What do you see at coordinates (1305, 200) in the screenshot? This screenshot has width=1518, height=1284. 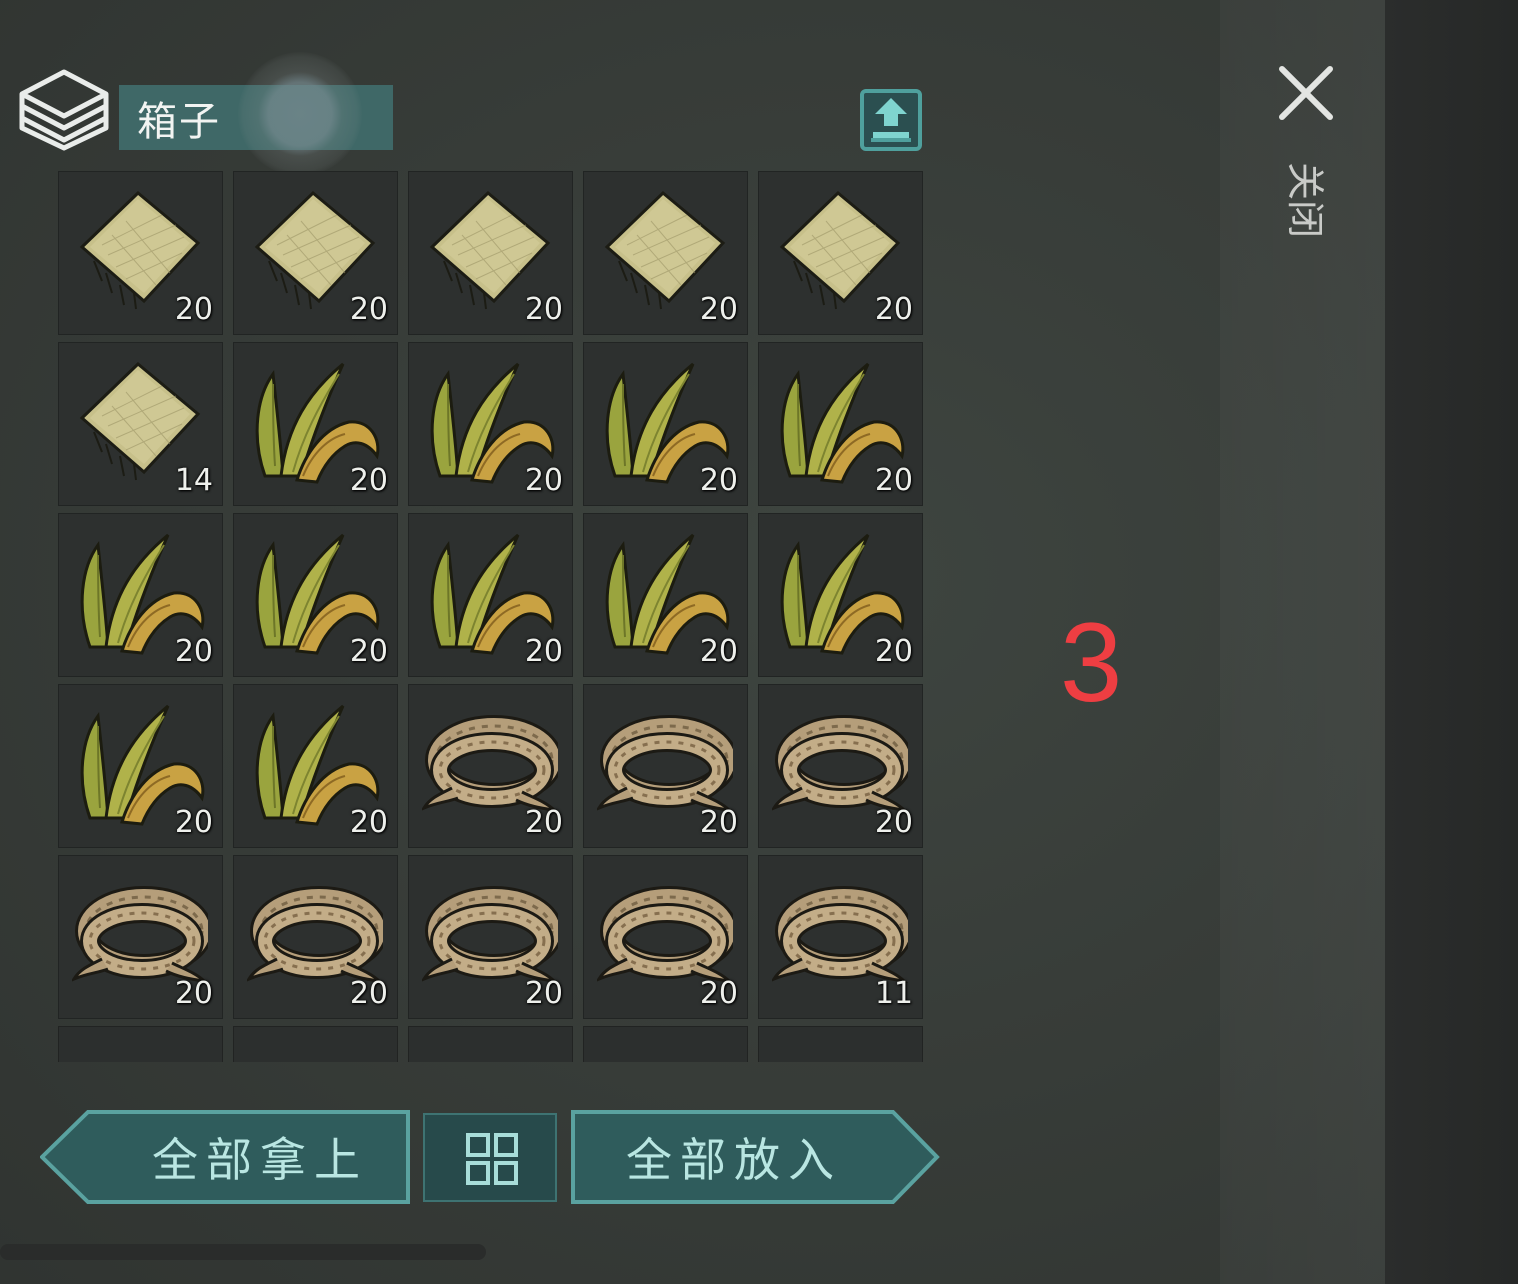 I see `close-label: 关闭` at bounding box center [1305, 200].